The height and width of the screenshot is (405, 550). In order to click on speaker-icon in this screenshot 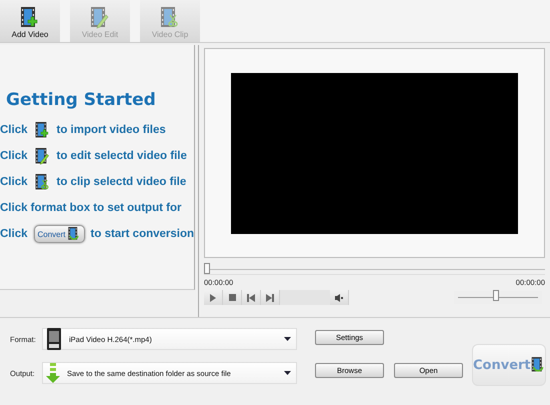, I will do `click(339, 298)`.